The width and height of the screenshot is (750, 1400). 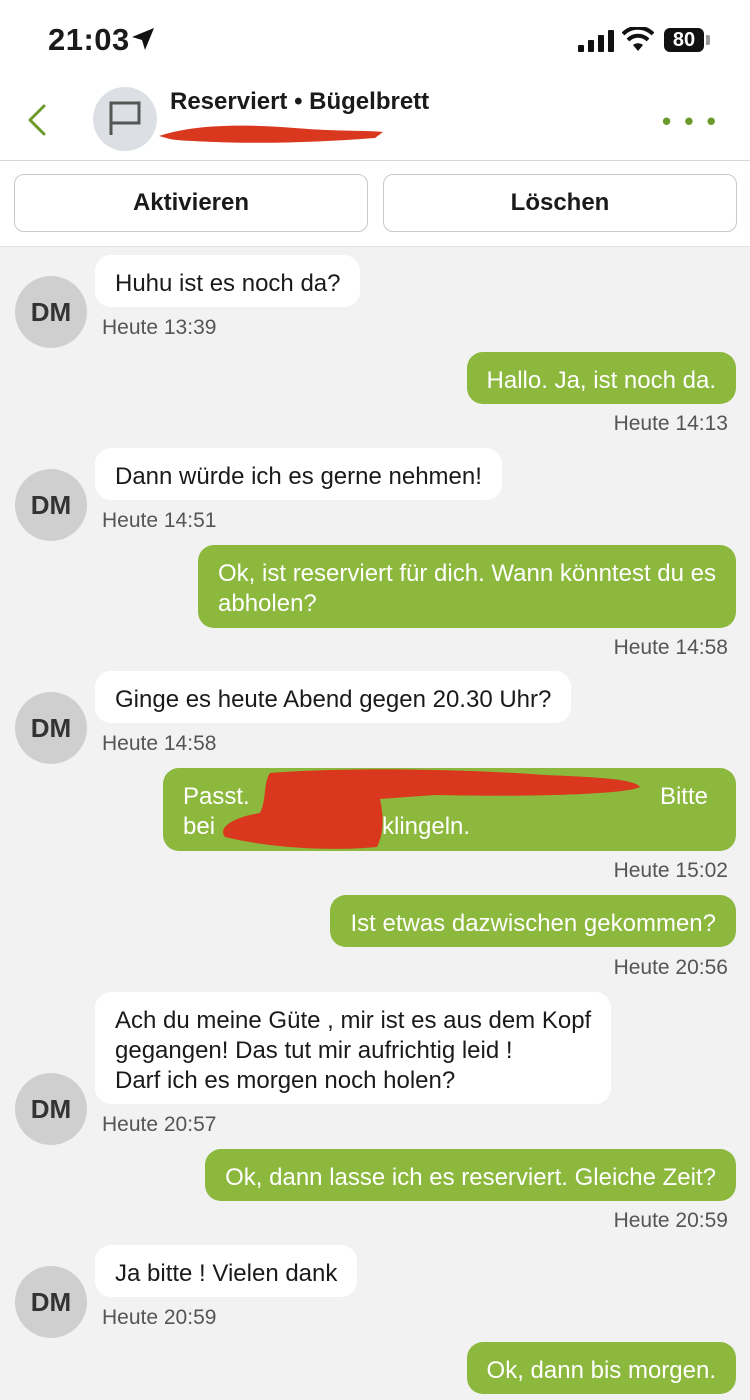 What do you see at coordinates (39, 120) in the screenshot?
I see `back-chevron-icon` at bounding box center [39, 120].